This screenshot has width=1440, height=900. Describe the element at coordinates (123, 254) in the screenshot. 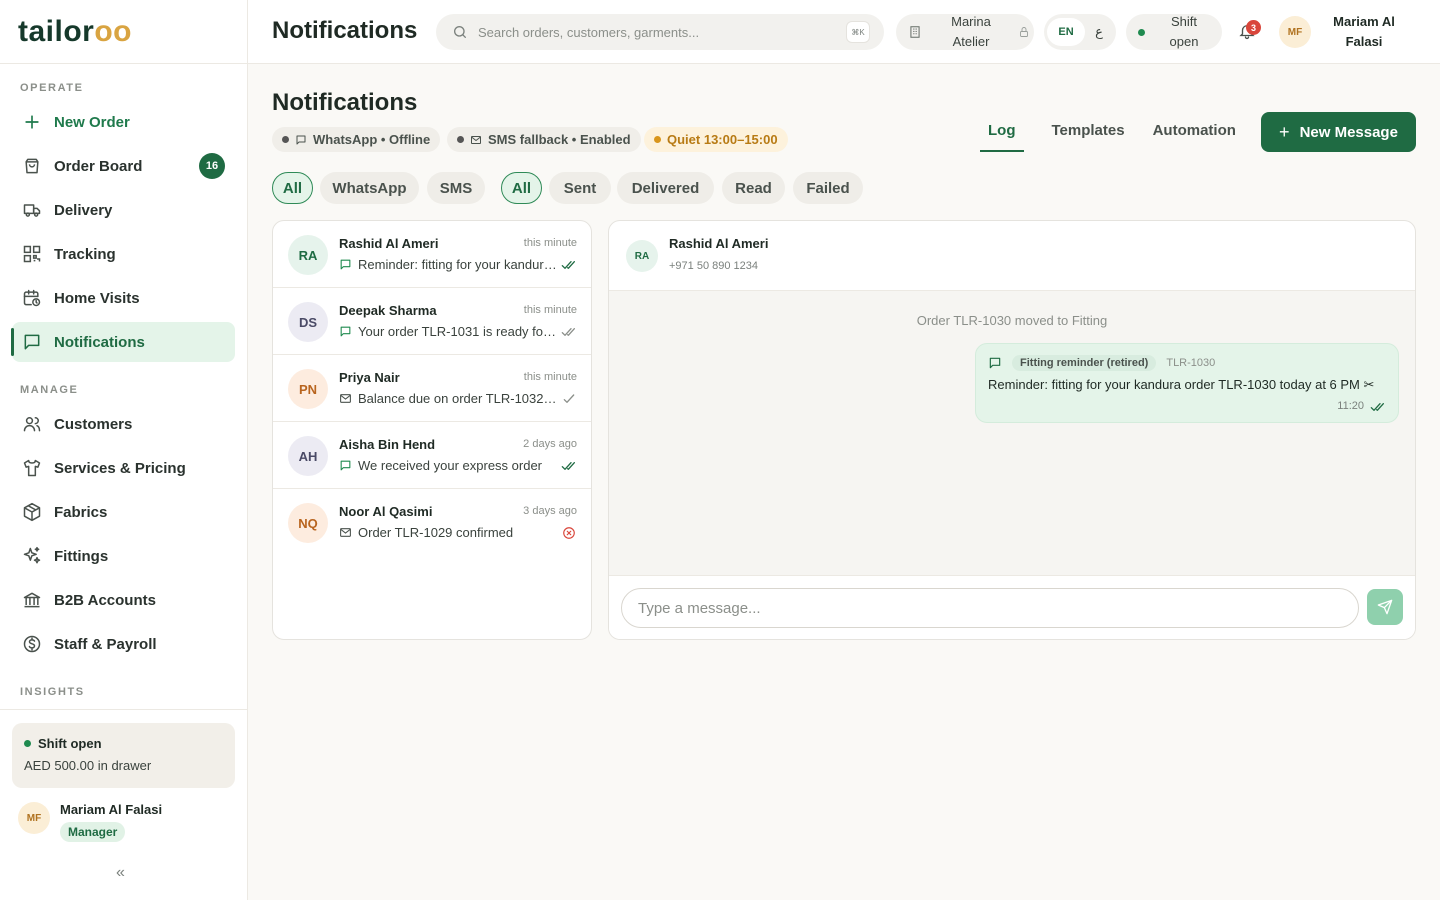

I see `sidebar-item-tracking: Tracking` at that location.